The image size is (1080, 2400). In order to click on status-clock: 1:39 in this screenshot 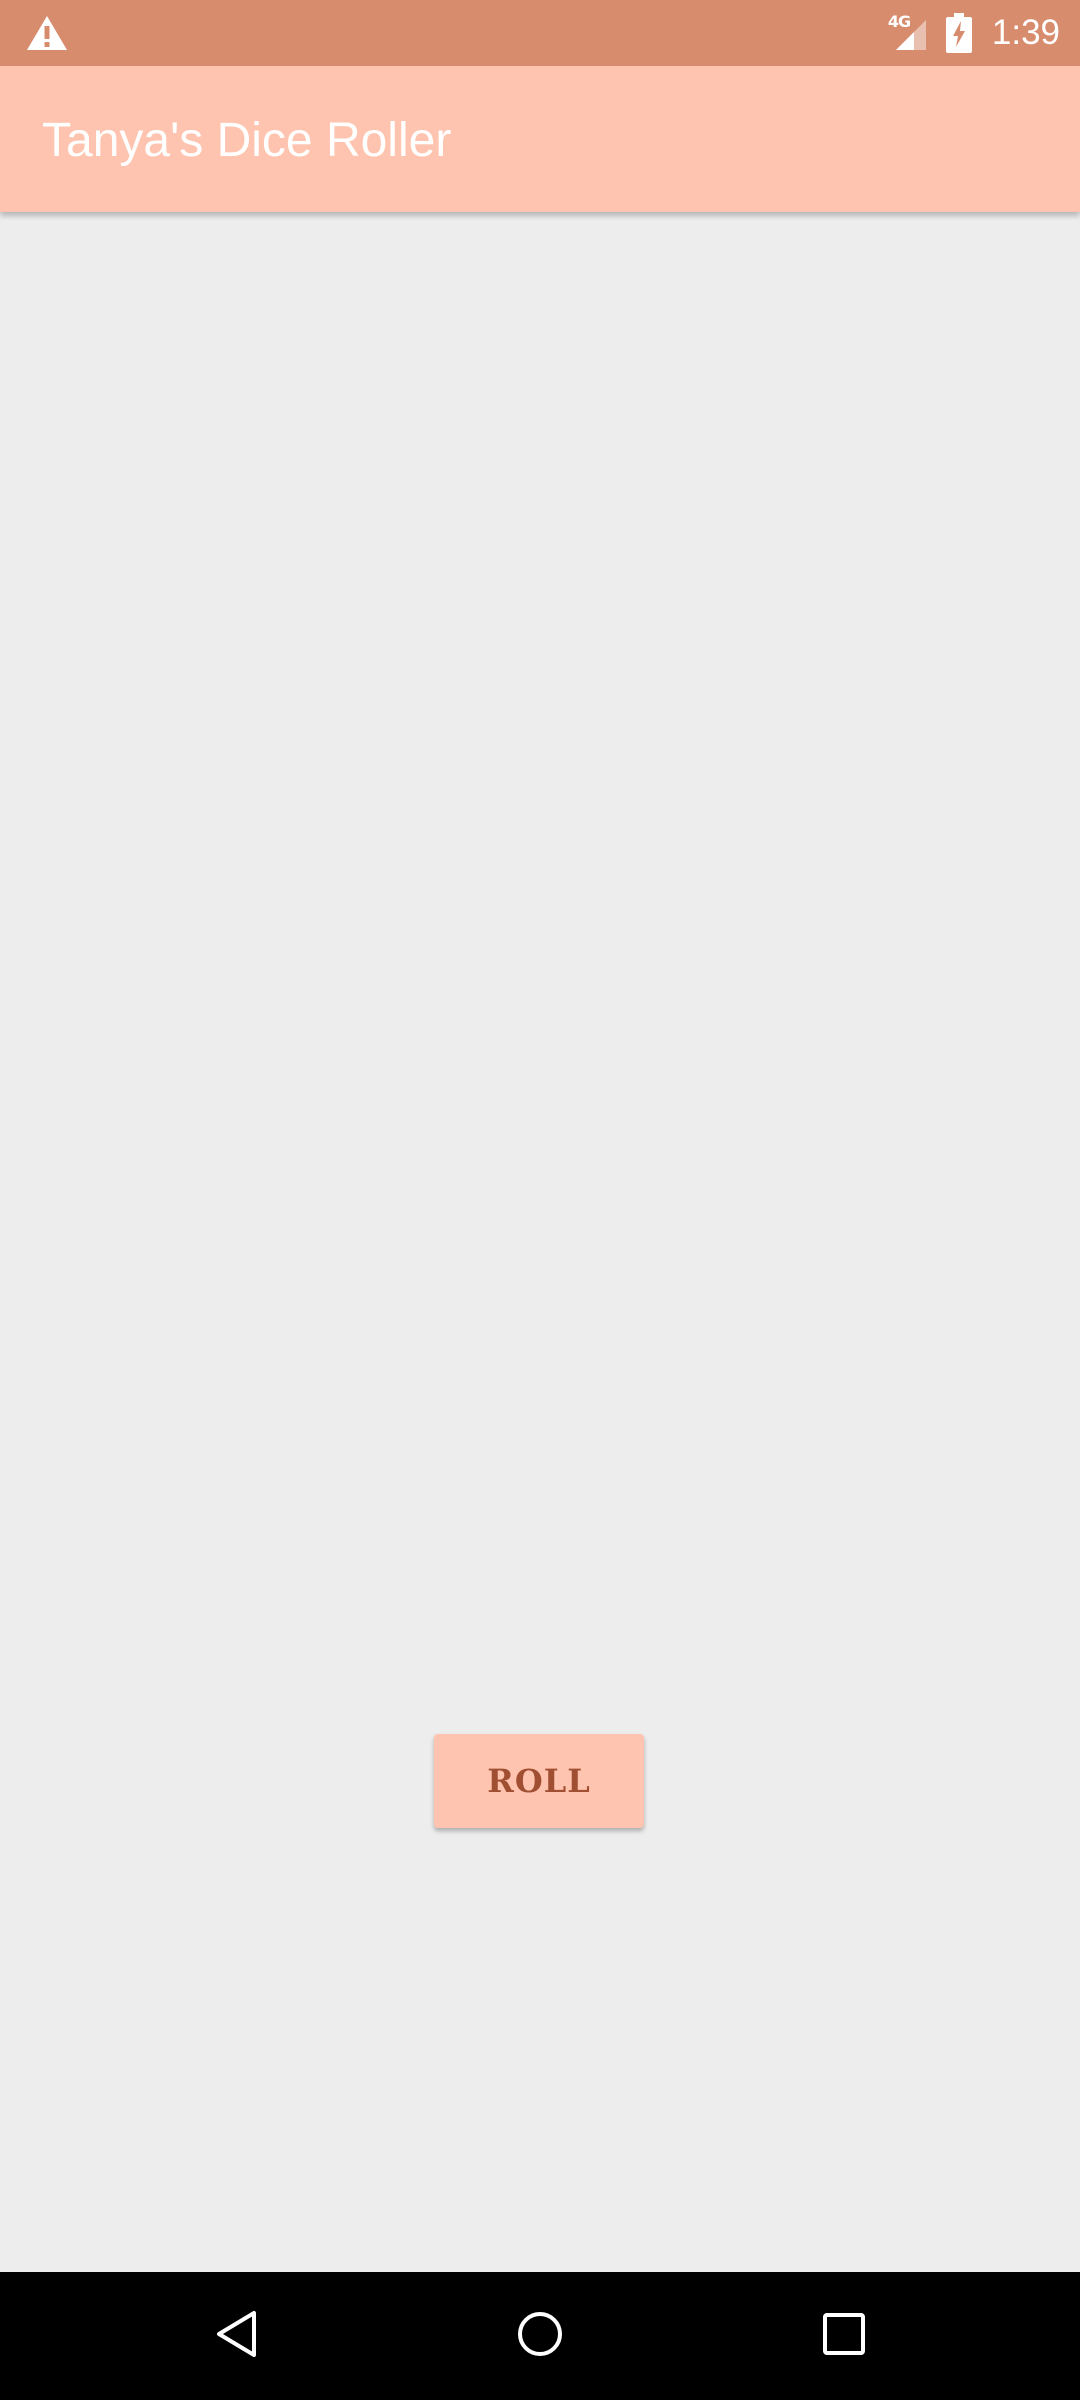, I will do `click(1025, 32)`.